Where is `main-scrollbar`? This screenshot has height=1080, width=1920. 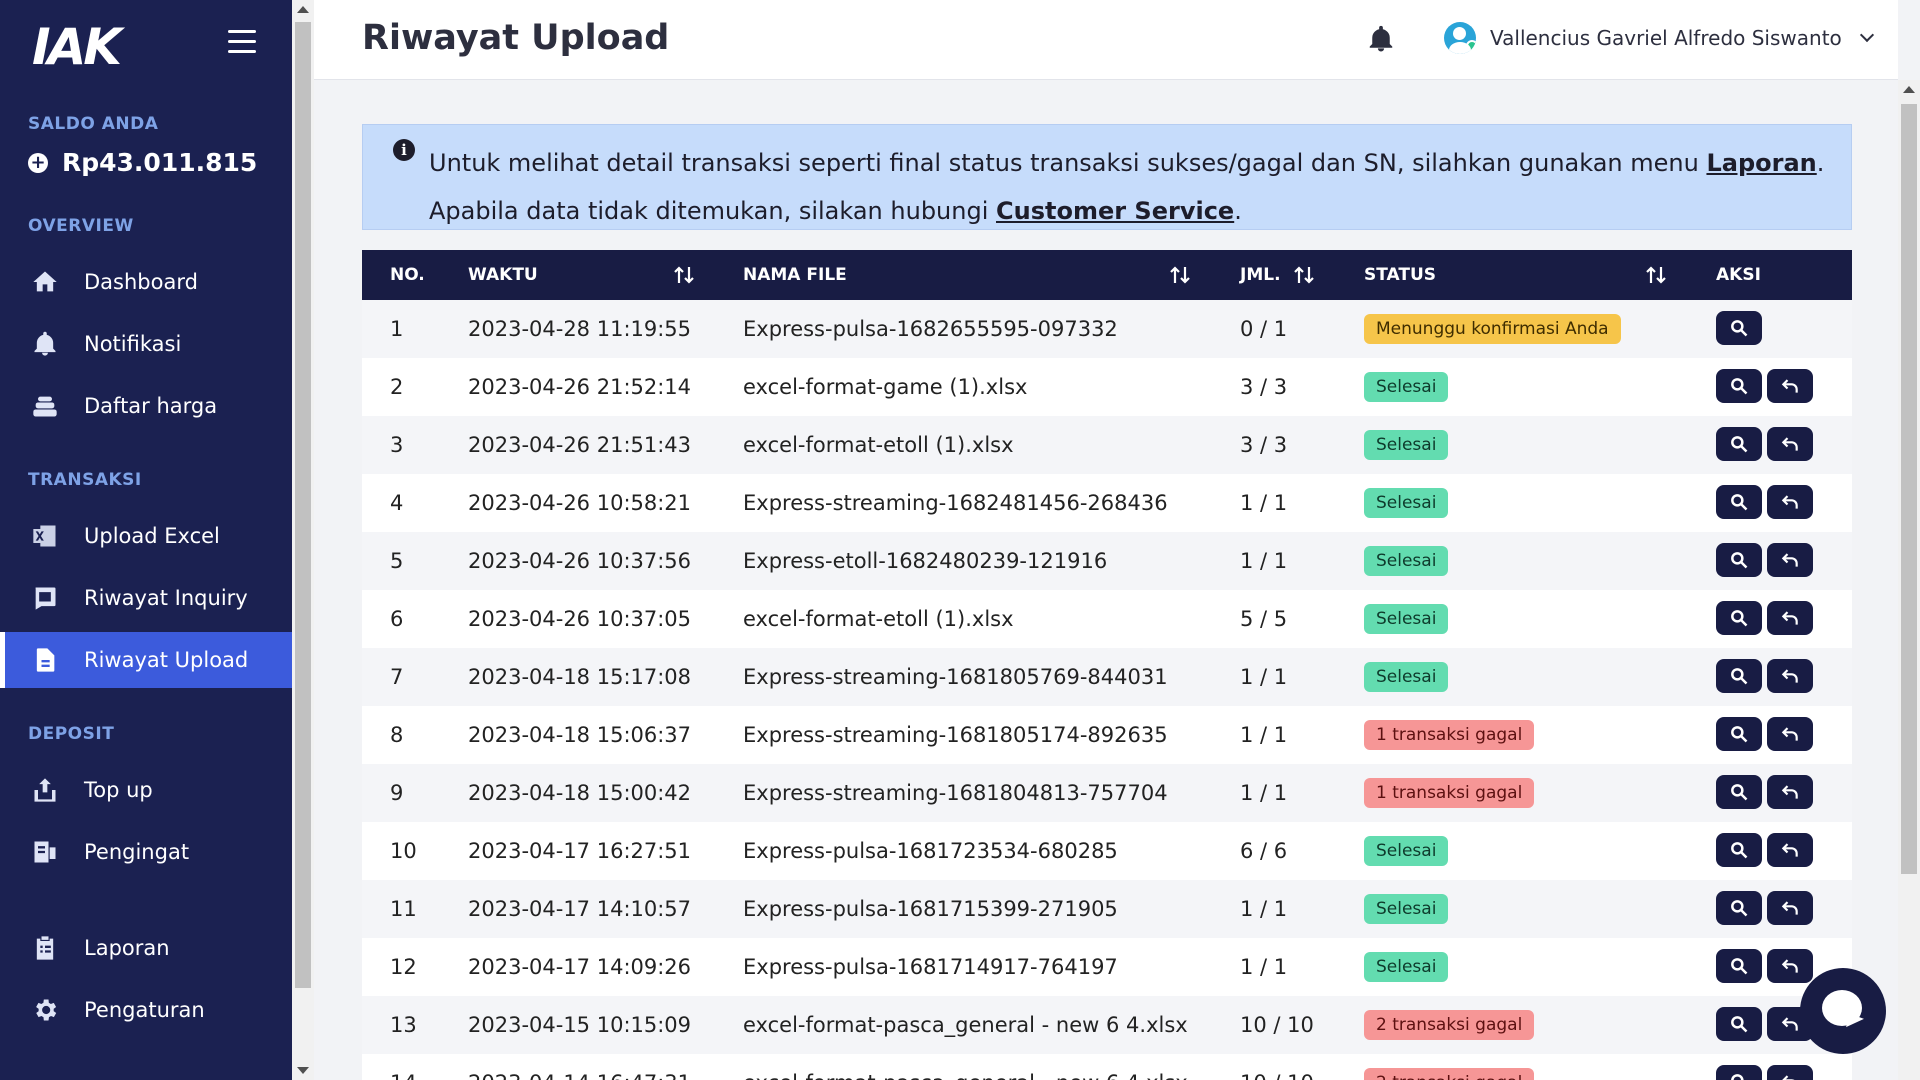
main-scrollbar is located at coordinates (1909, 580).